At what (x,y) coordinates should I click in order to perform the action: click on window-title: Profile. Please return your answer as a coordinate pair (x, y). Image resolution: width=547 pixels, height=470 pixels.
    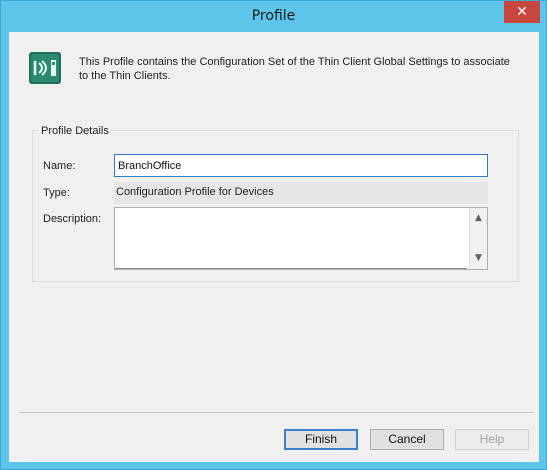
    Looking at the image, I should click on (273, 16).